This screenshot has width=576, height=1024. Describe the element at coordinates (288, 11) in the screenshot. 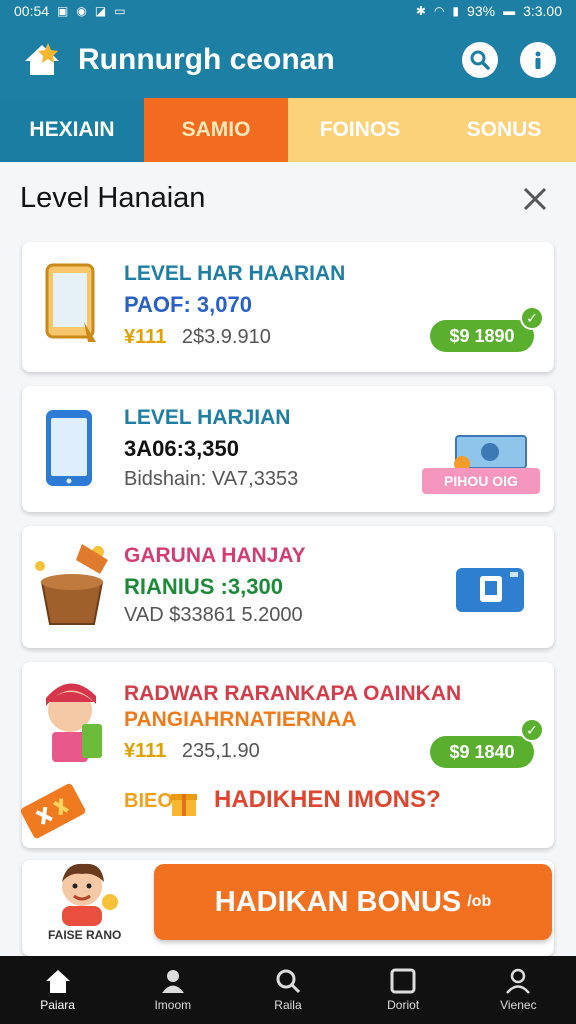

I see `status-bar: 00:54 ▣ ◉ ◪ ▭ ✱ ◠ ▮ 93% ▬ 3:3.00` at that location.